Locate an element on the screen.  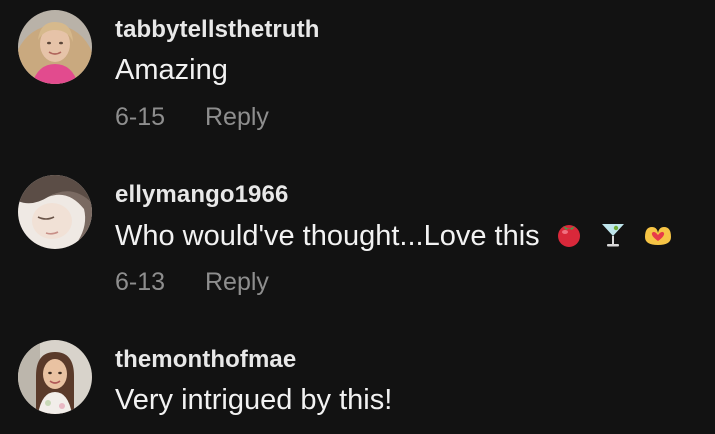
tomato-icon is located at coordinates (569, 238).